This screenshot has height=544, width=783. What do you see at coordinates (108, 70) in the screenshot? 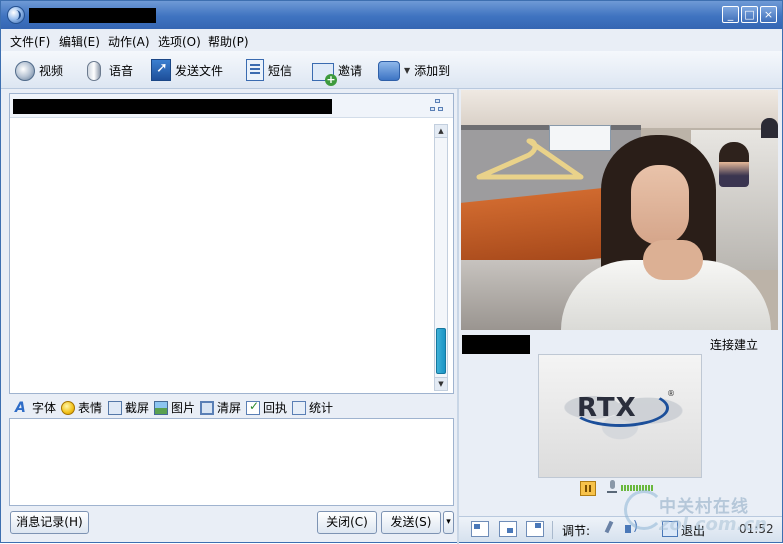
I see `voice-button: 语音` at bounding box center [108, 70].